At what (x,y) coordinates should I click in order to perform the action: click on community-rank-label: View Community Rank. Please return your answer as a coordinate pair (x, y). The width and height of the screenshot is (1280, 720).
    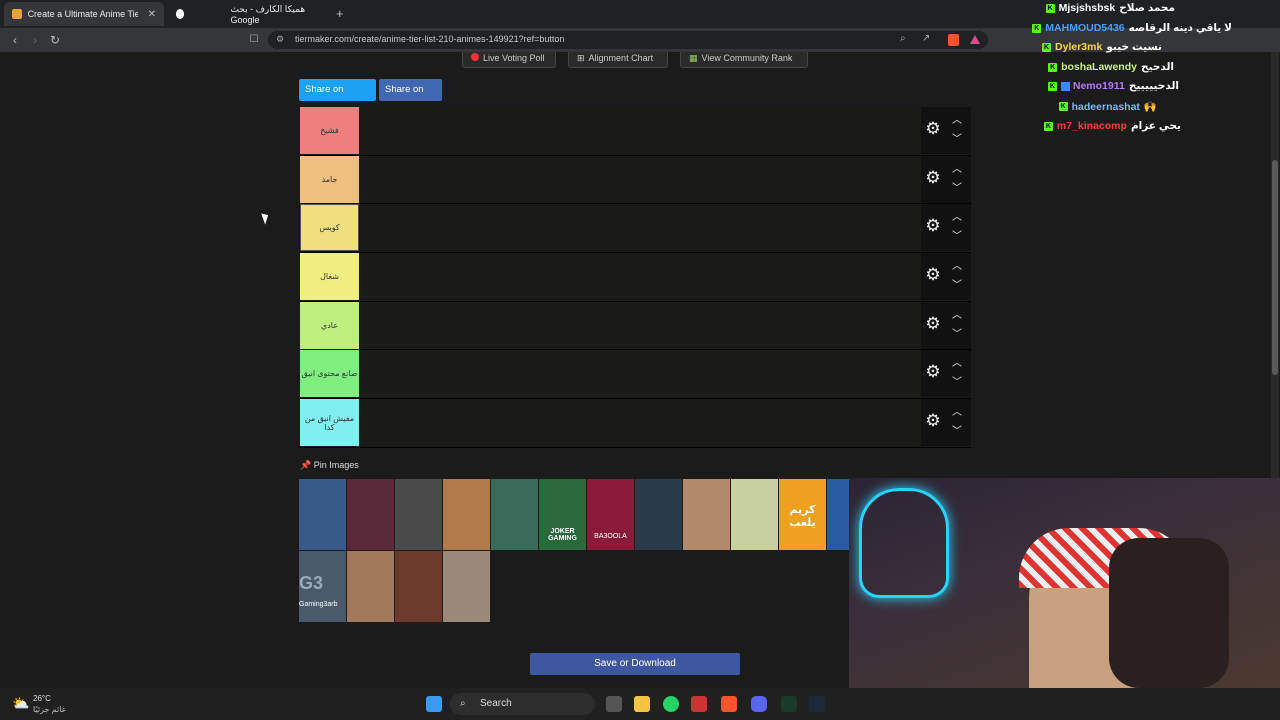
    Looking at the image, I should click on (747, 58).